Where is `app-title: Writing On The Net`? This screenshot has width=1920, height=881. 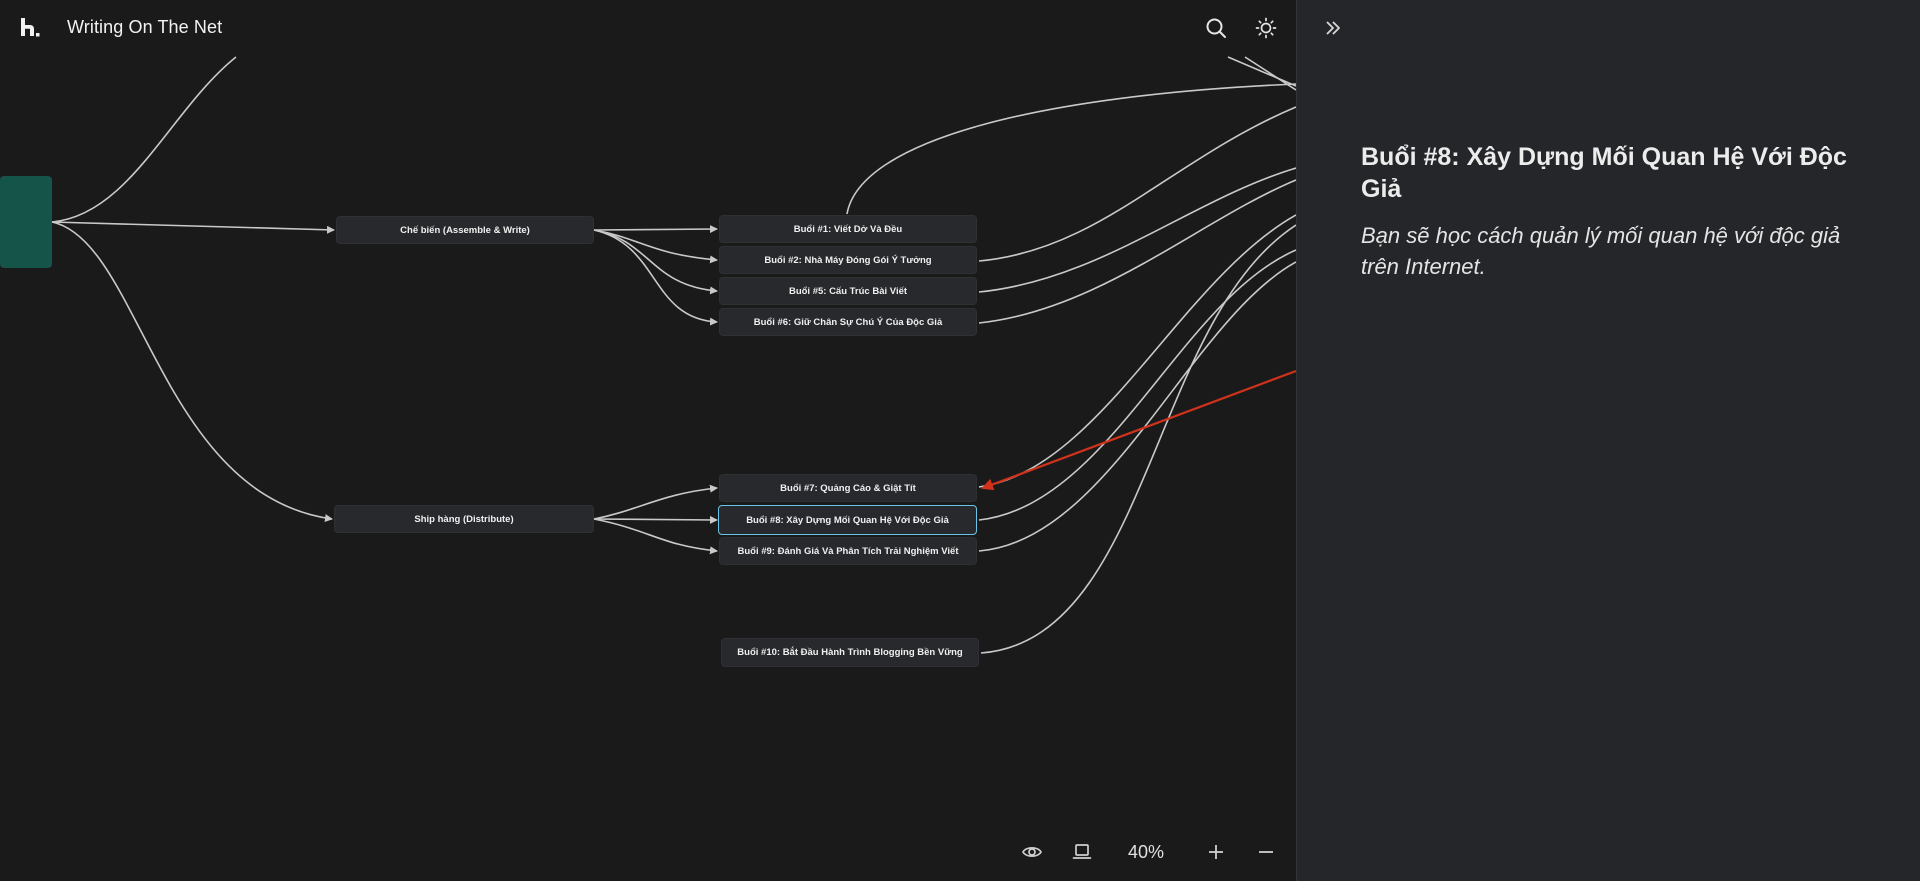
app-title: Writing On The Net is located at coordinates (145, 27).